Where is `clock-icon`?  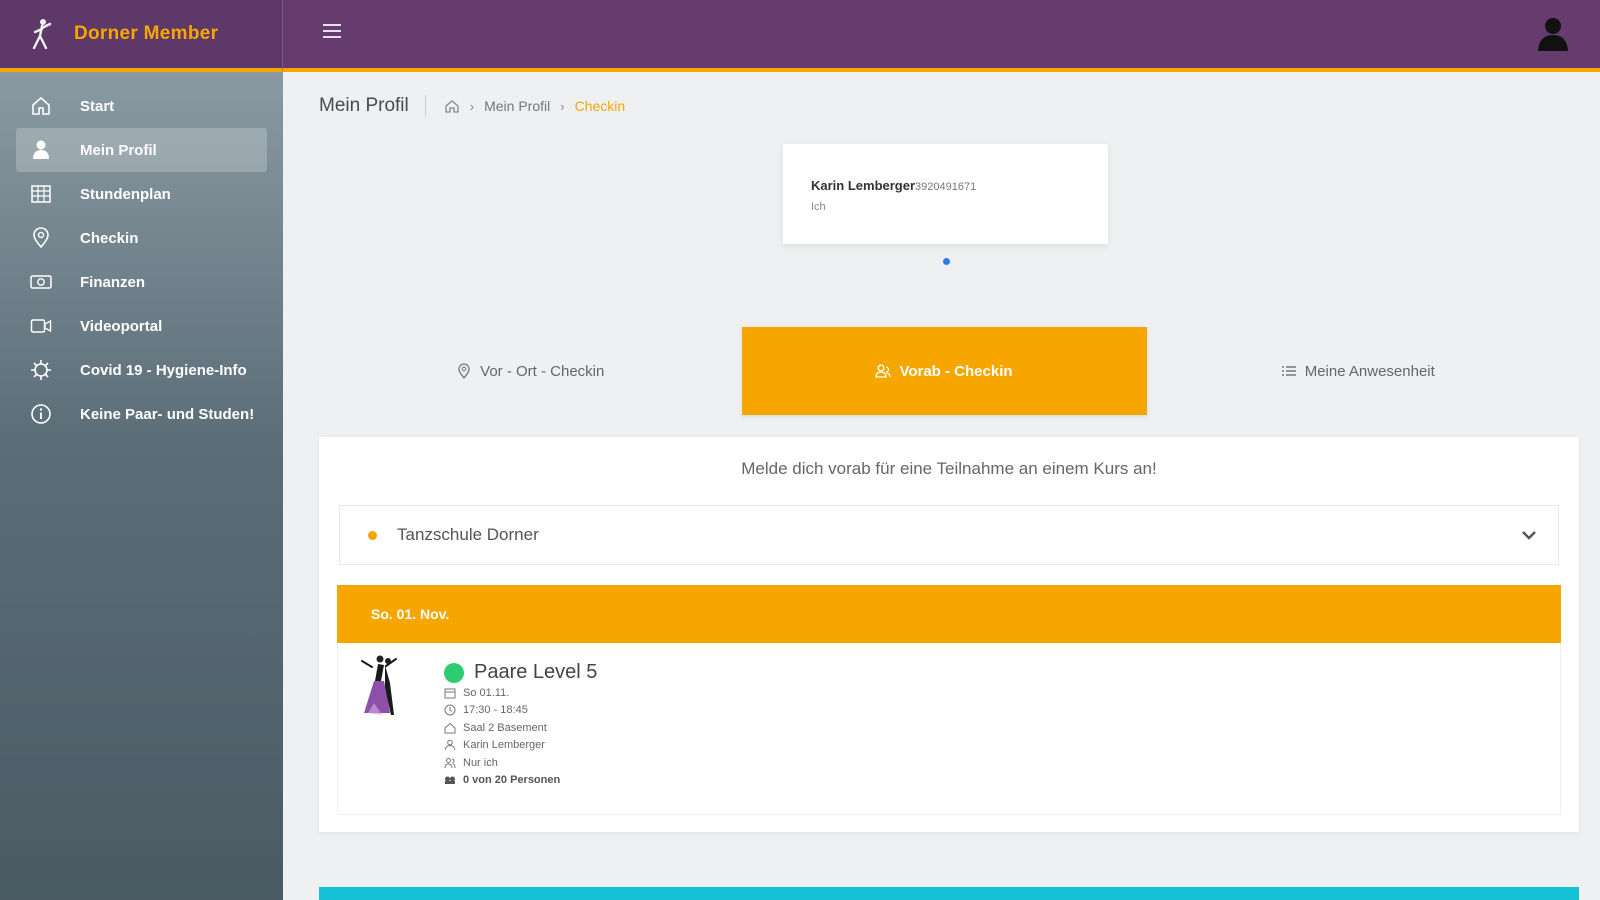 clock-icon is located at coordinates (450, 710).